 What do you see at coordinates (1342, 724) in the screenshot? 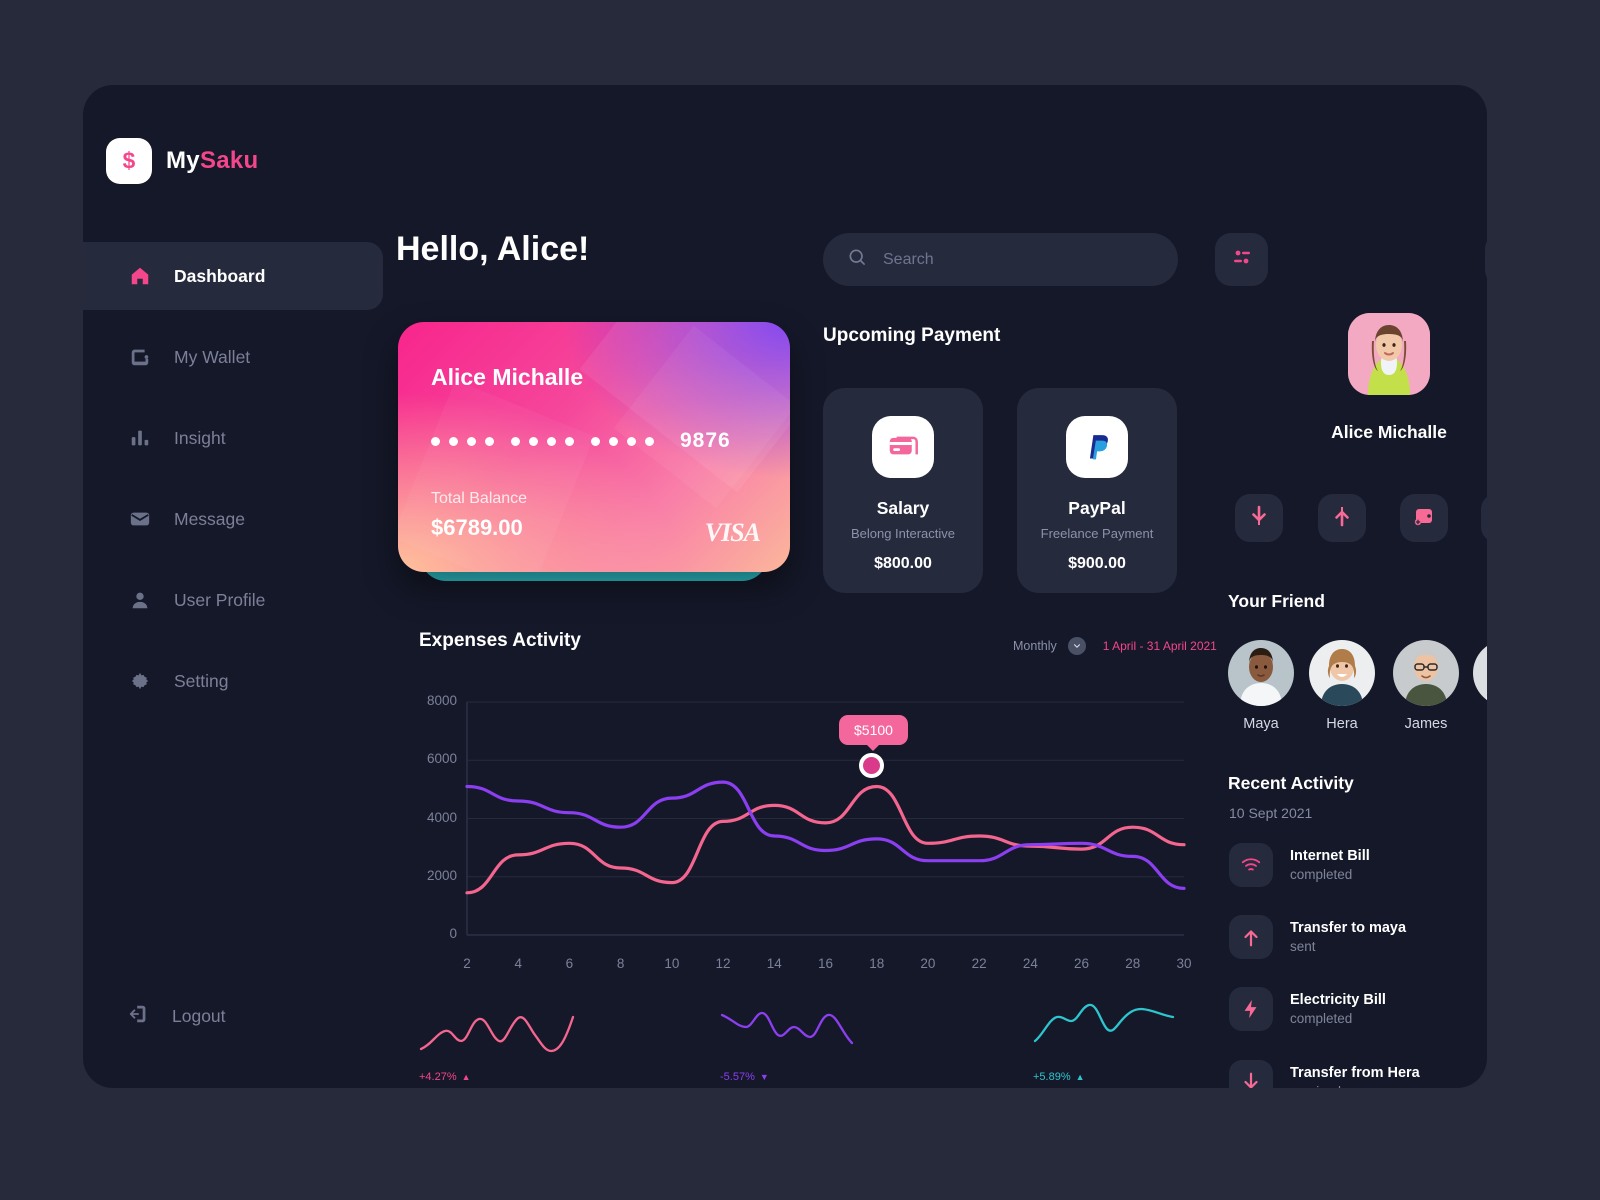
I see `friend-name: Hera` at bounding box center [1342, 724].